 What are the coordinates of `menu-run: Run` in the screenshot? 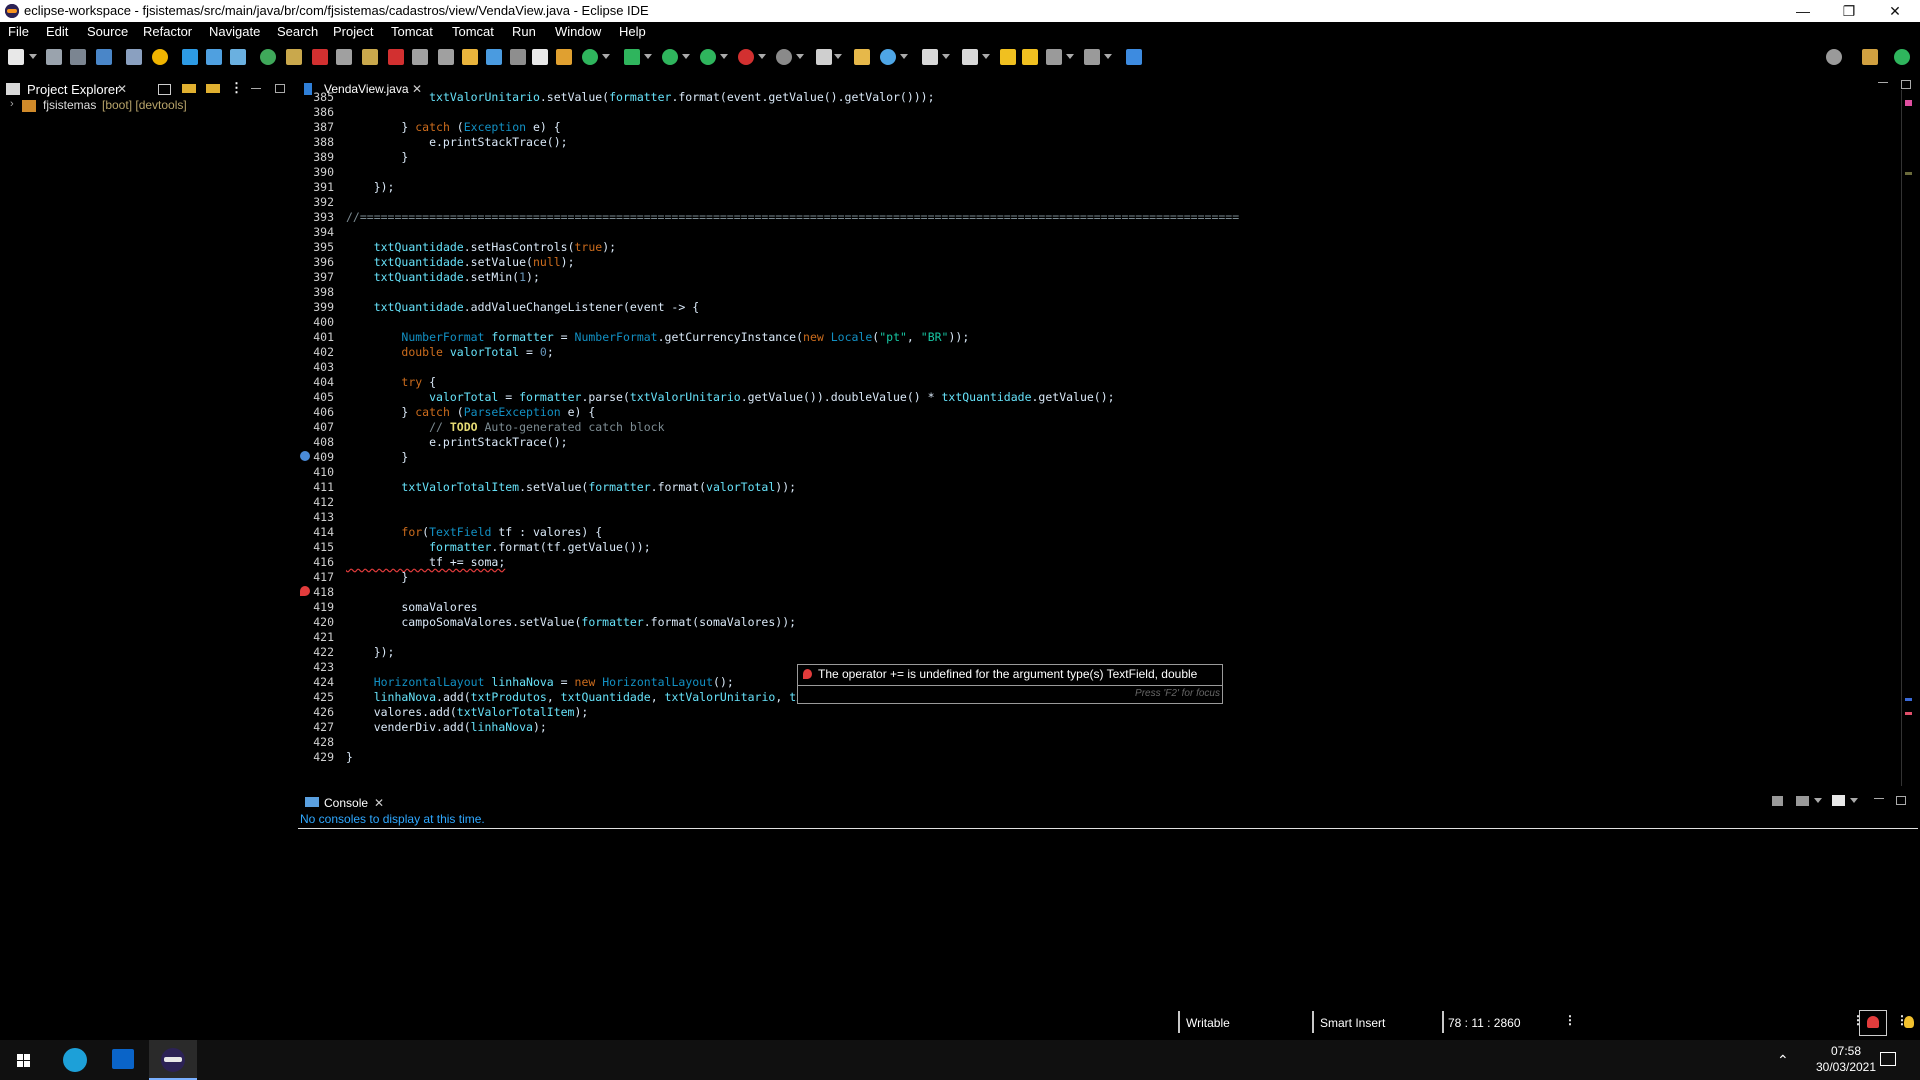 It's located at (524, 31).